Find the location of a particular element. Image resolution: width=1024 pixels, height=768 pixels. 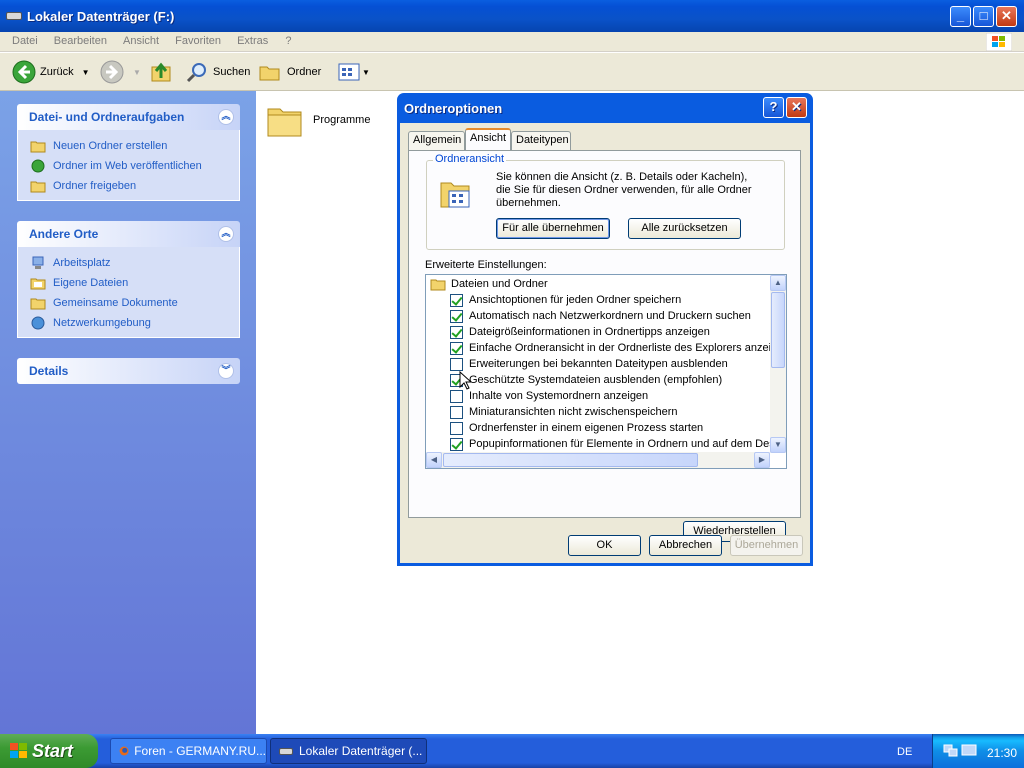

forward-button: ▼ is located at coordinates (120, 72).